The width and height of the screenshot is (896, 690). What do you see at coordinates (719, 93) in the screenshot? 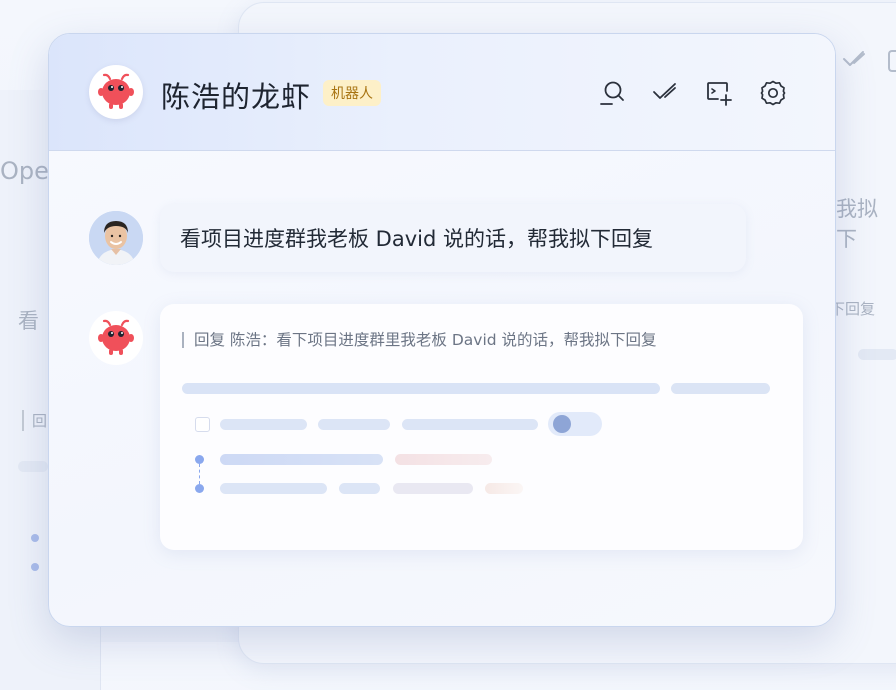
I see `new-chat-icon` at bounding box center [719, 93].